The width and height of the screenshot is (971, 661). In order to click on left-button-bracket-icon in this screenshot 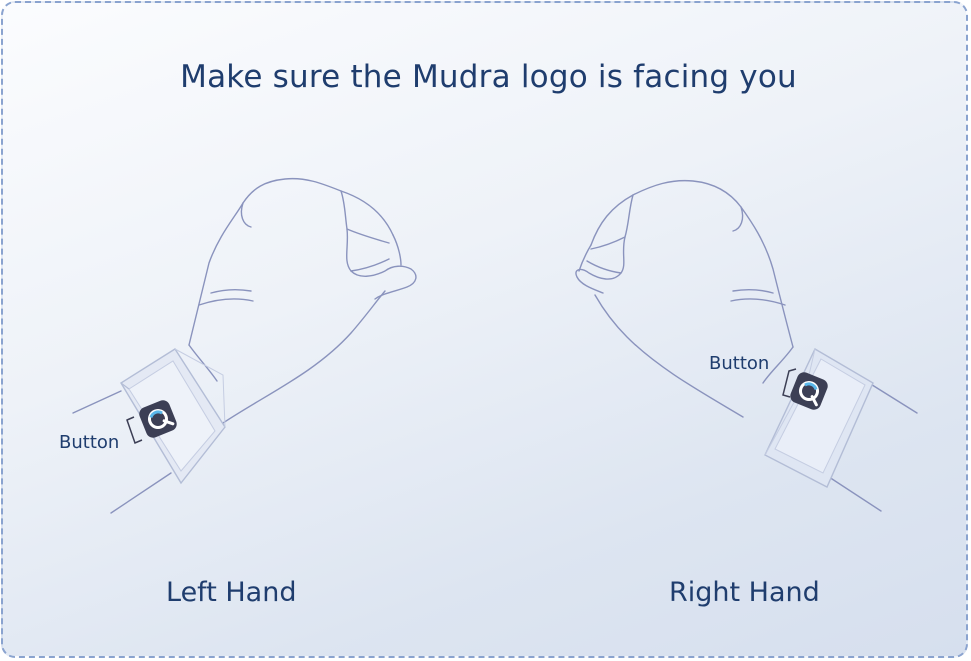, I will do `click(134, 430)`.